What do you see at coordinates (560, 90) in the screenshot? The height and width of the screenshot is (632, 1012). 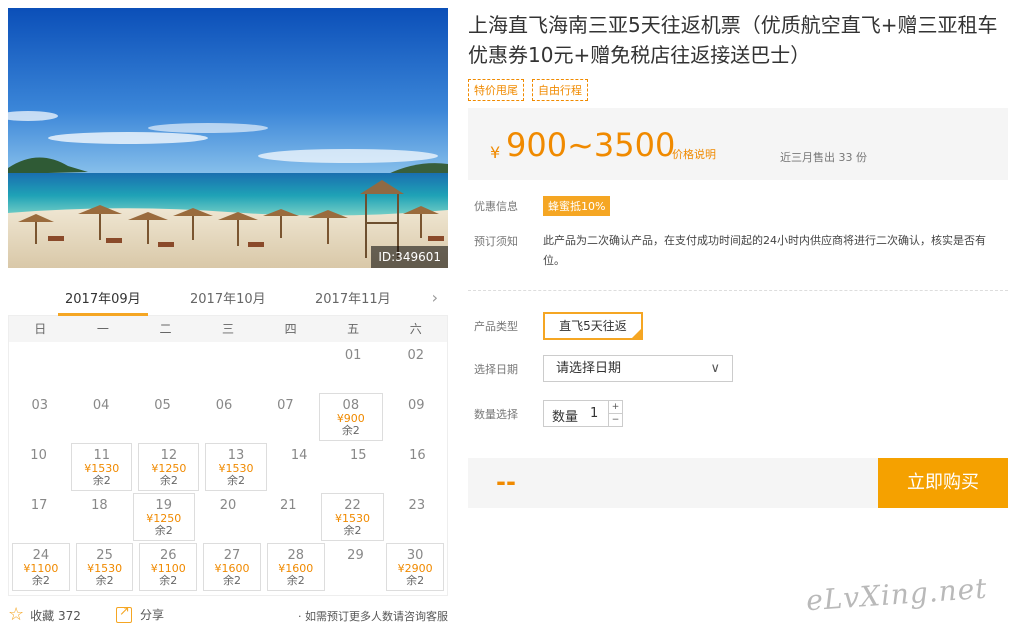 I see `tag-free-travel: 自由行程` at bounding box center [560, 90].